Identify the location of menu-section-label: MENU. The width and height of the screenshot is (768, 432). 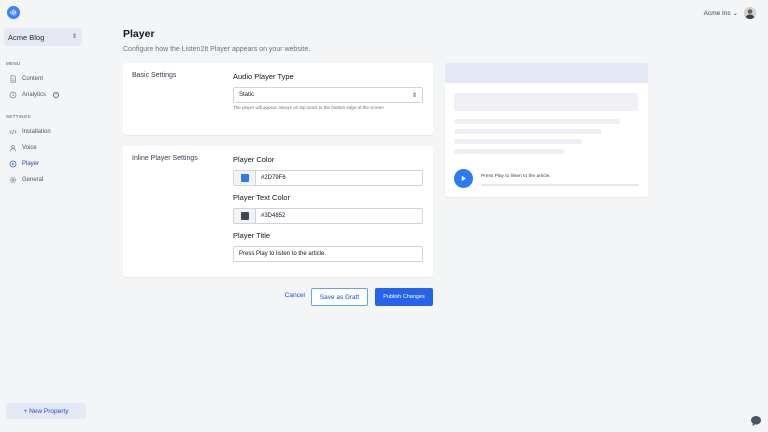
(13, 63).